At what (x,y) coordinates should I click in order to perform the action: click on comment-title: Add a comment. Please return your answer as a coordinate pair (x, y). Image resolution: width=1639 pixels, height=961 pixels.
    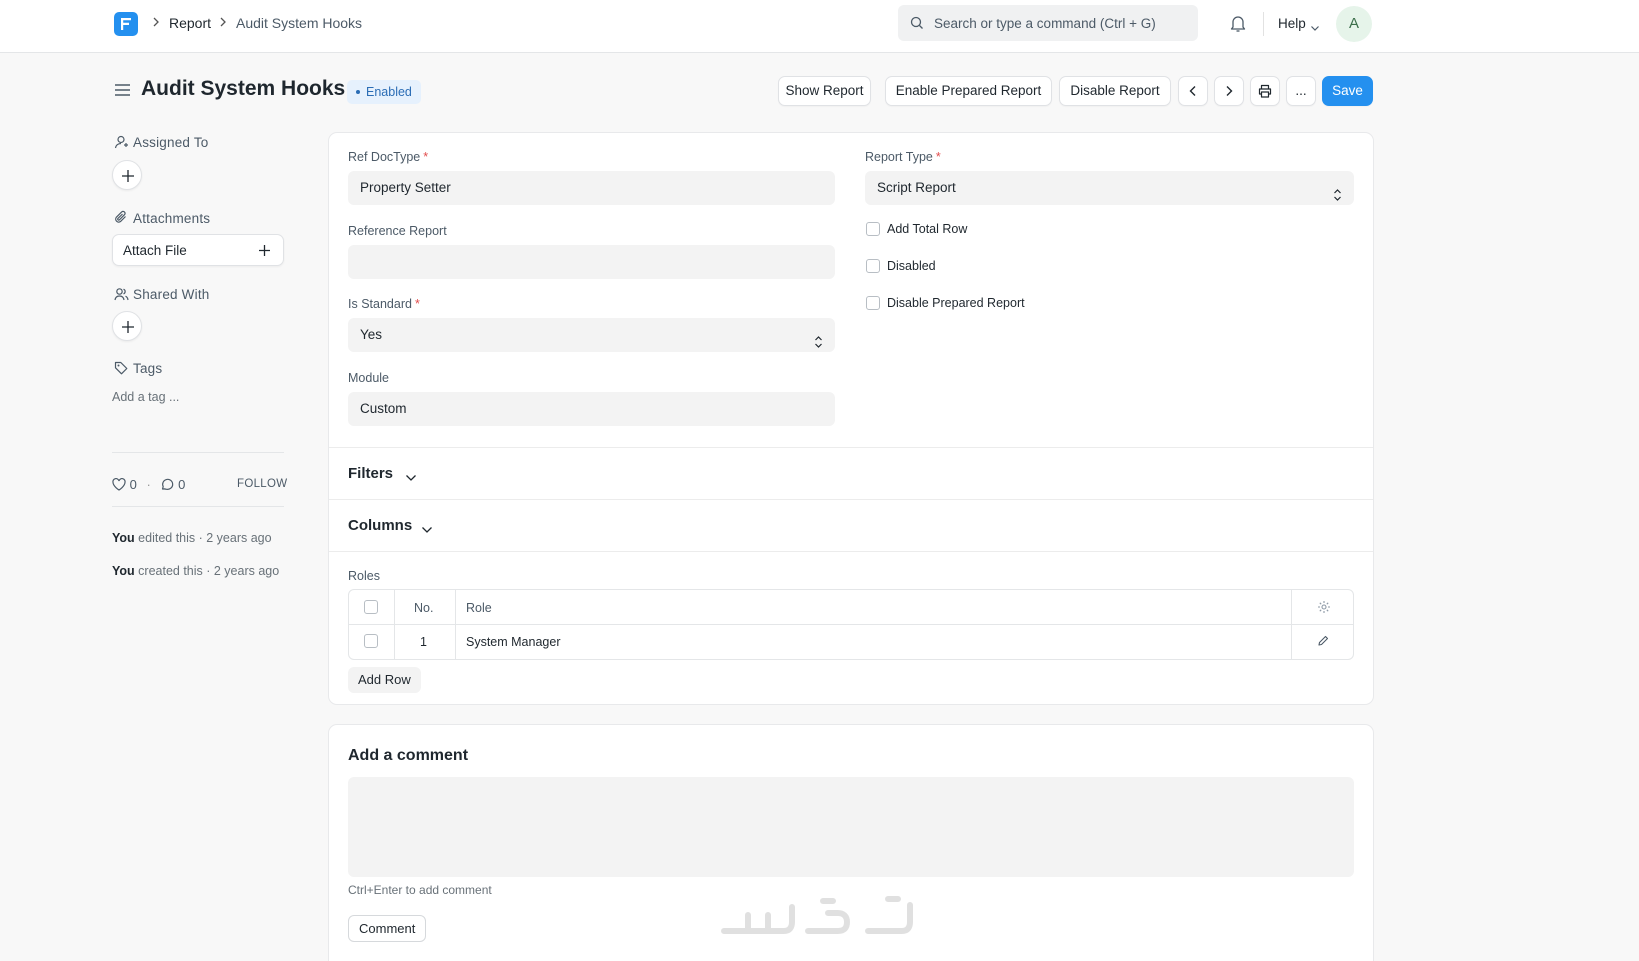
    Looking at the image, I should click on (408, 755).